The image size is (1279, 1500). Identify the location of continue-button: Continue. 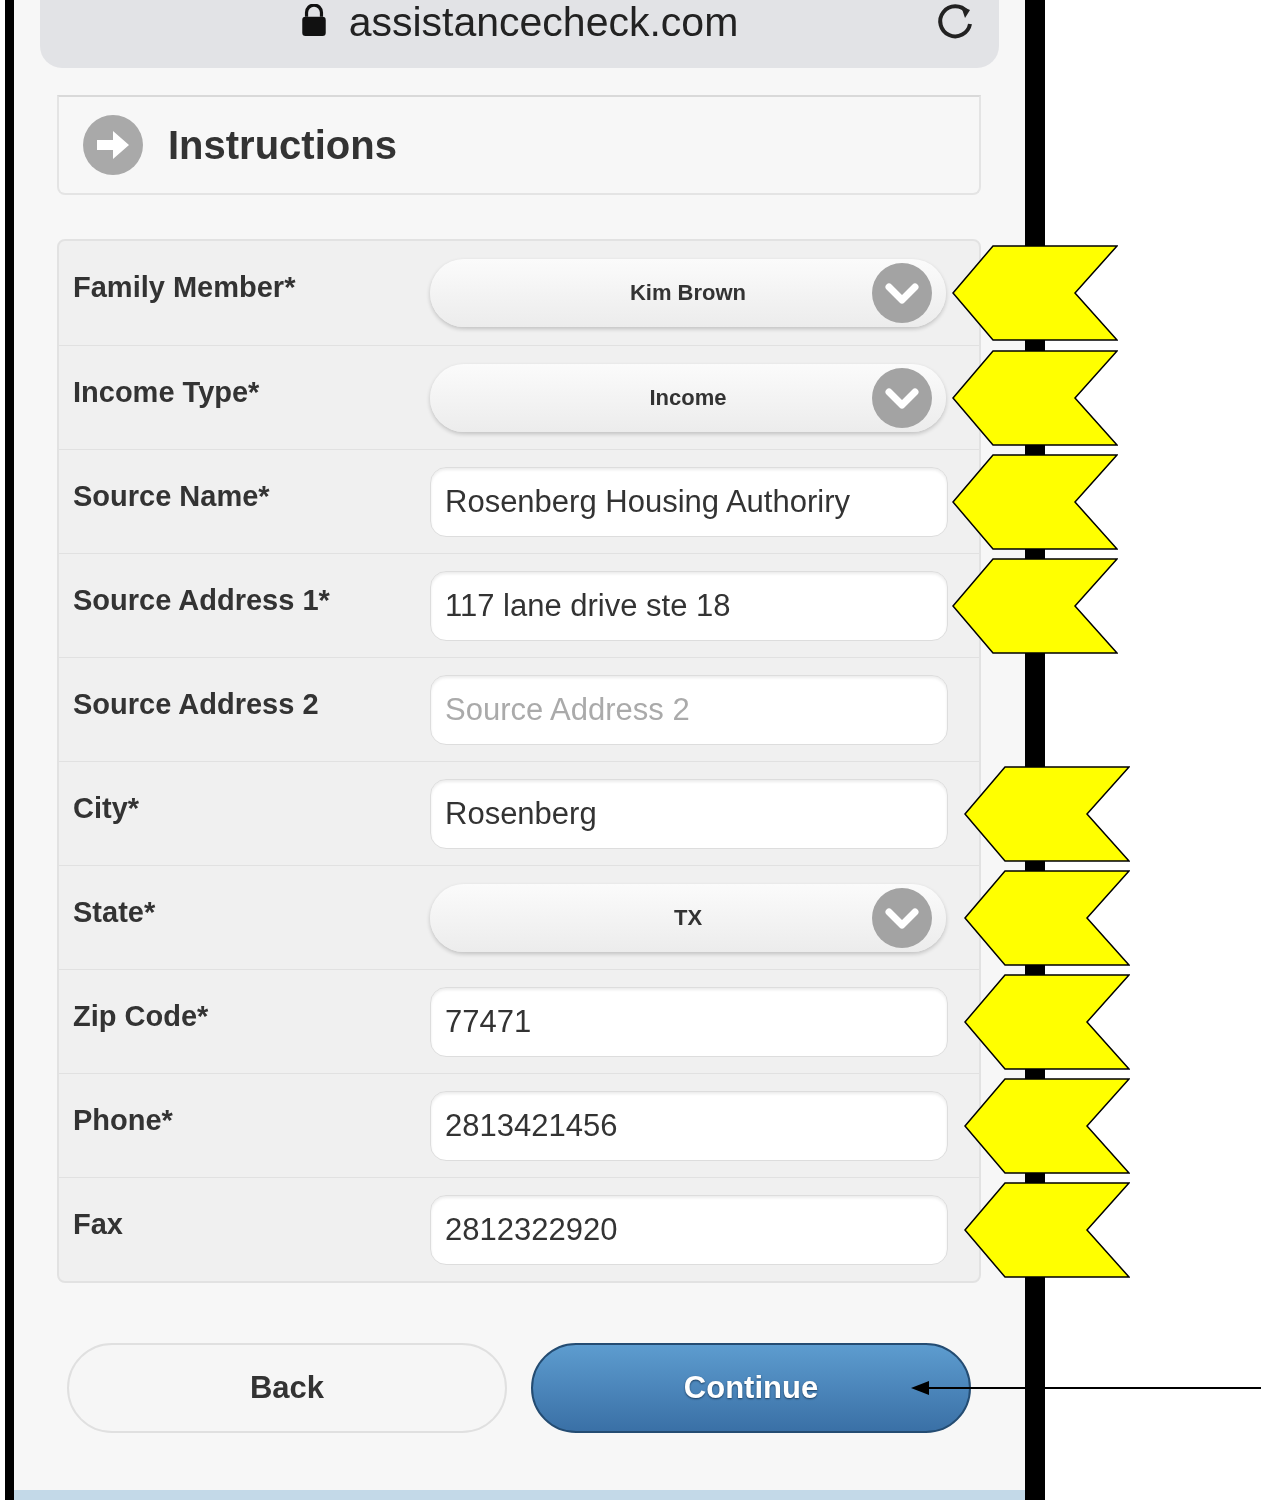
(751, 1388).